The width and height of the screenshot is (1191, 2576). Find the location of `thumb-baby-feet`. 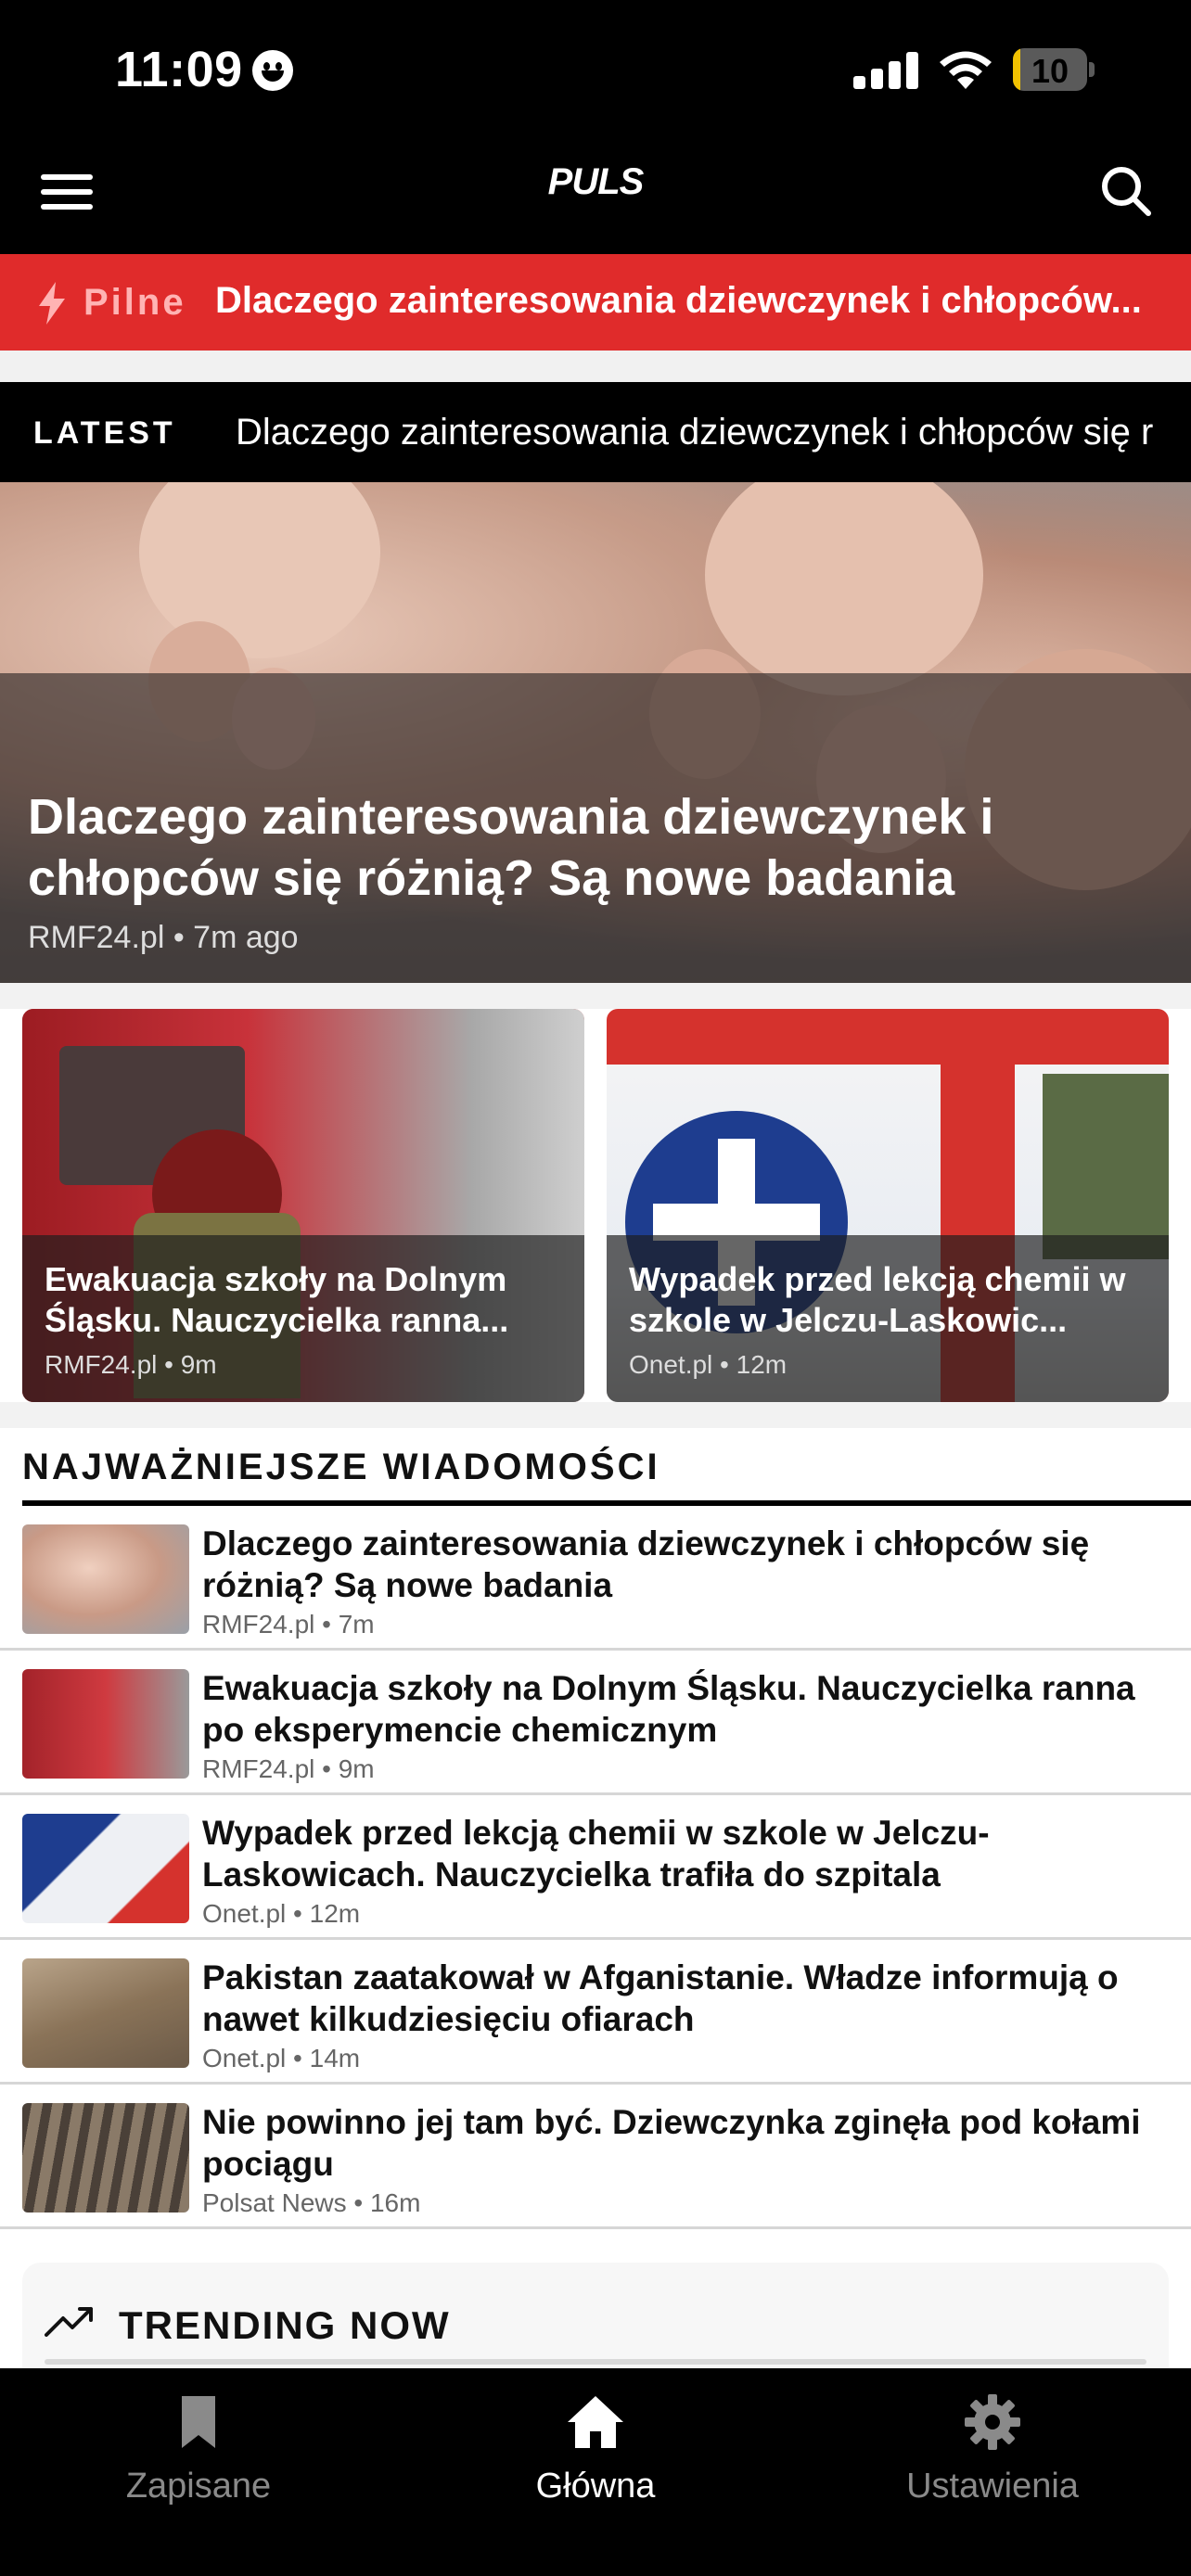

thumb-baby-feet is located at coordinates (105, 1579).